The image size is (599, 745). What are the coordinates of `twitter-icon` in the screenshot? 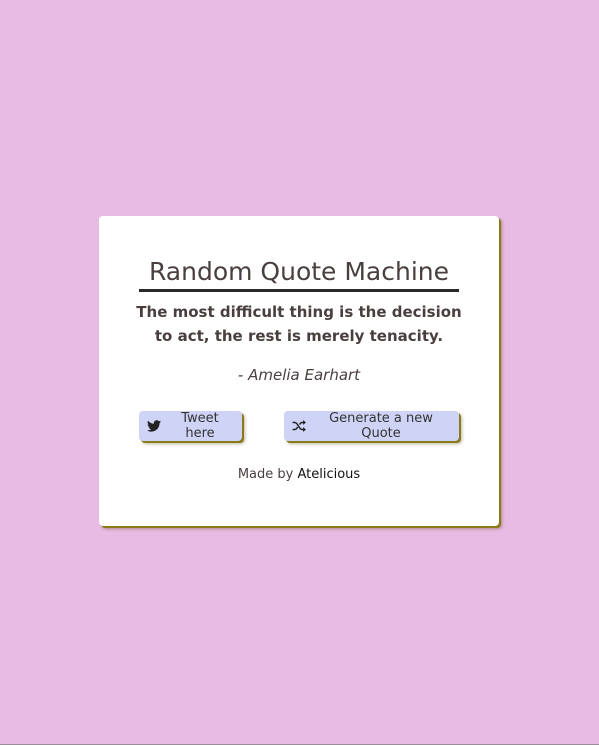 It's located at (154, 426).